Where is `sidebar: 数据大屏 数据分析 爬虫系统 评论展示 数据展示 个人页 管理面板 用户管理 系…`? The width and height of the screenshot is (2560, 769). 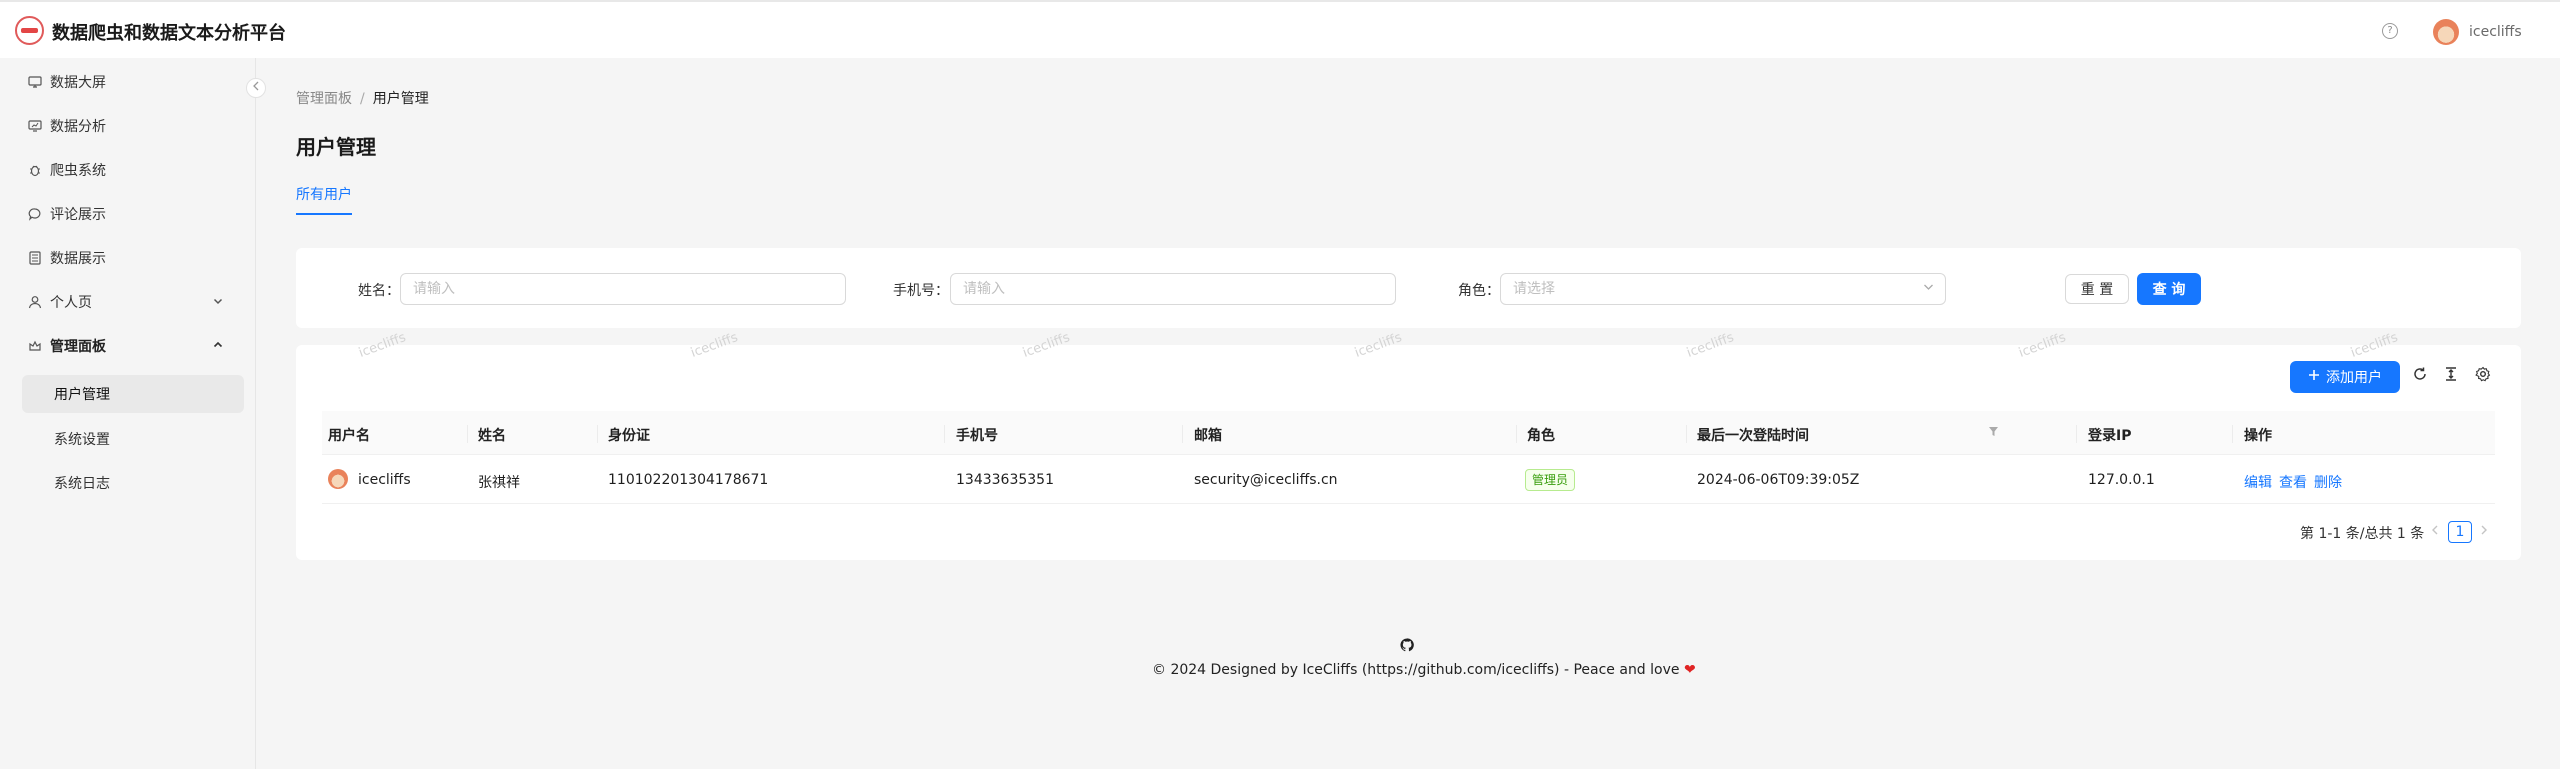
sidebar: 数据大屏 数据分析 爬虫系统 评论展示 数据展示 个人页 管理面板 用户管理 系… is located at coordinates (128, 413).